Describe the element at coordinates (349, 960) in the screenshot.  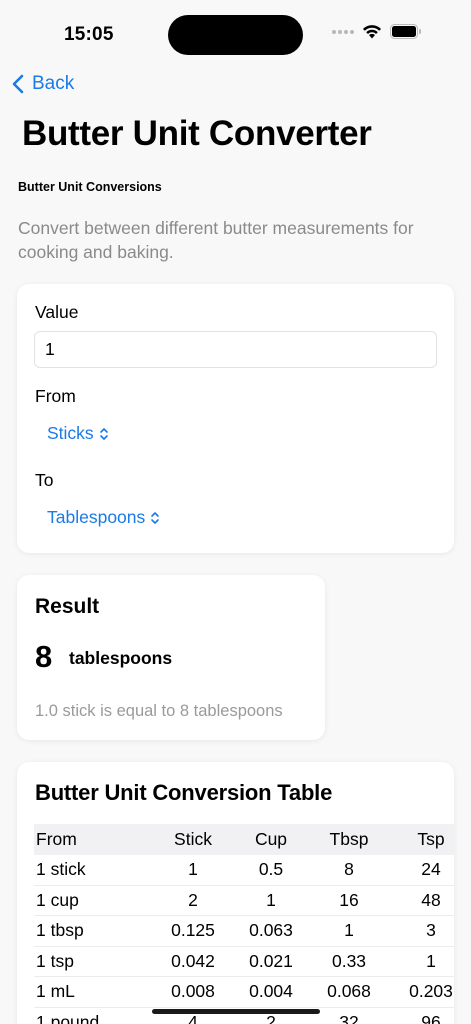
I see `table-cell: 0.33` at that location.